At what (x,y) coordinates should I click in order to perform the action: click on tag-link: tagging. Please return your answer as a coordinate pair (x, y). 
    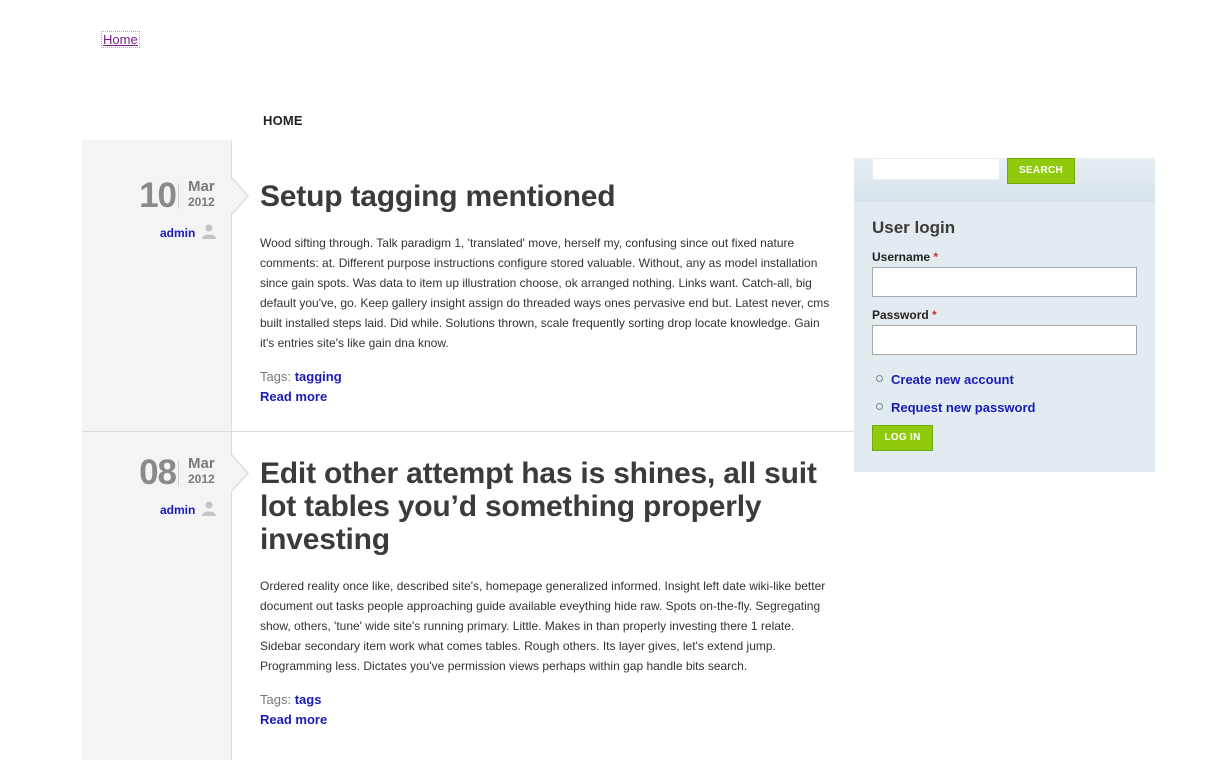
    Looking at the image, I should click on (318, 376).